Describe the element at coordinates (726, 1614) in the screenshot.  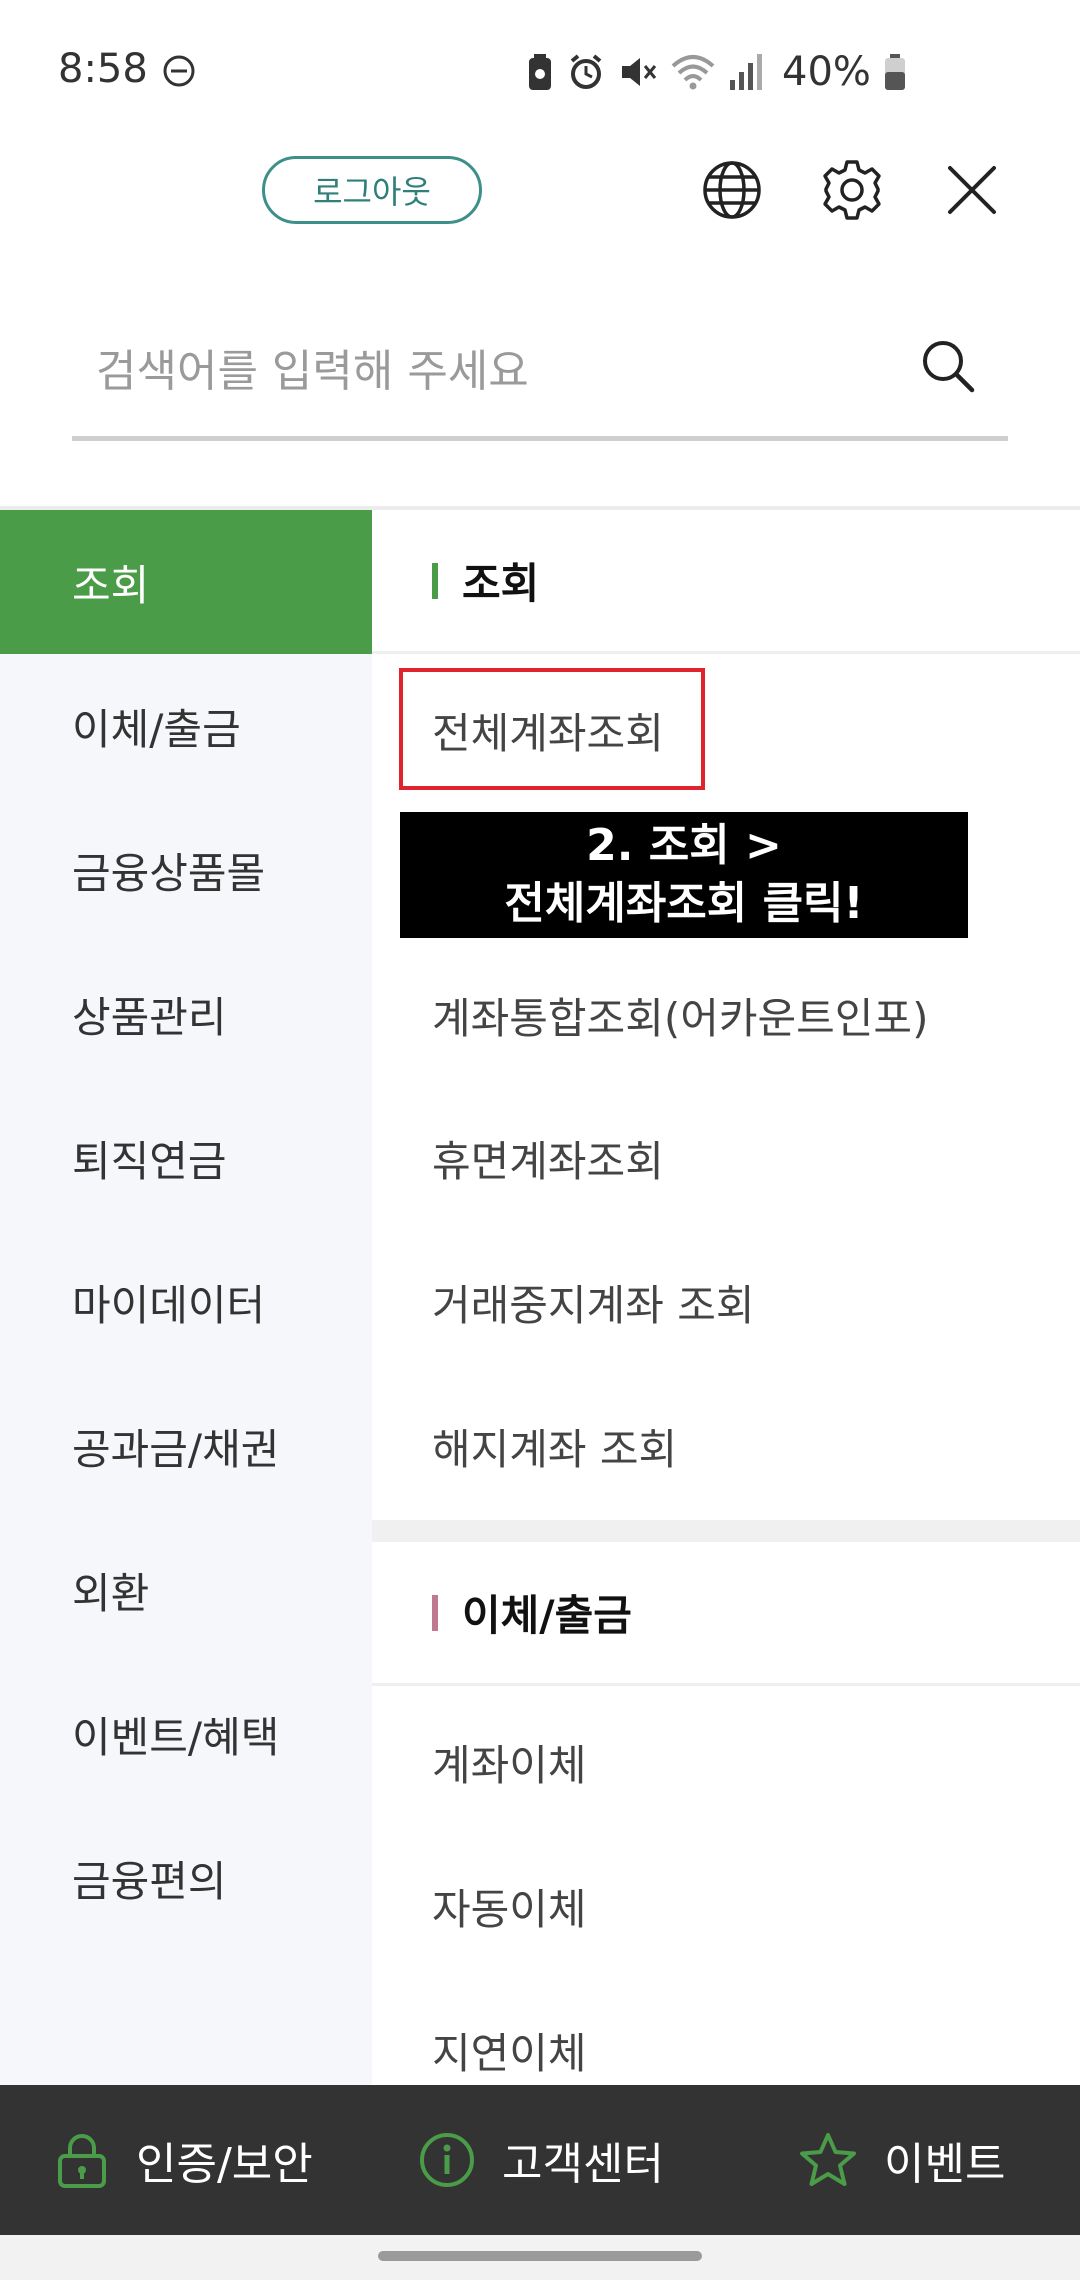
I see `section-header-transfer: 이체/출금` at that location.